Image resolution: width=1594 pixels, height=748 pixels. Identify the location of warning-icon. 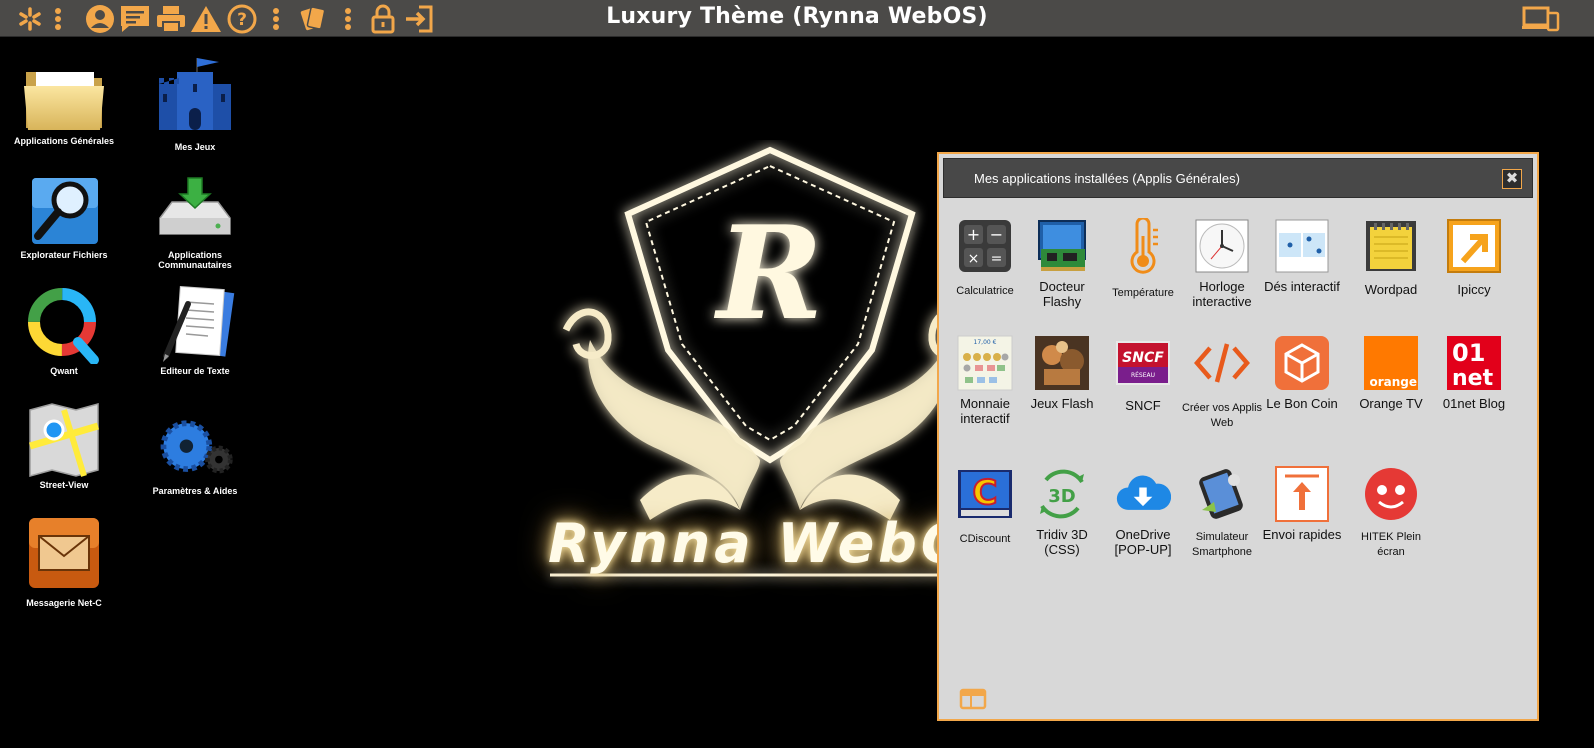
(206, 19).